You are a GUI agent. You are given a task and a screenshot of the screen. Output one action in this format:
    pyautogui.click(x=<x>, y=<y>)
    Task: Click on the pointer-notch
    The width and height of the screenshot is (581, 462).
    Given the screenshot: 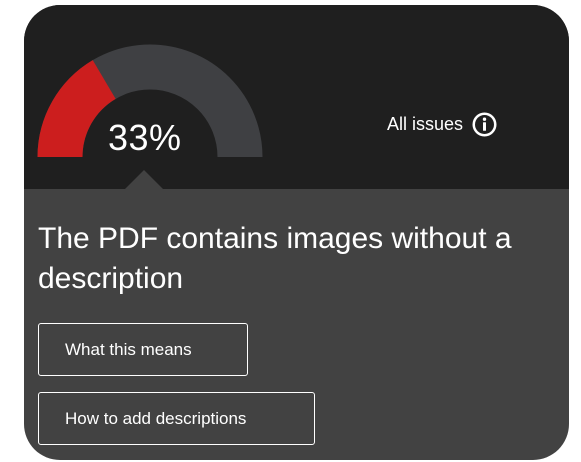 What is the action you would take?
    pyautogui.click(x=144, y=180)
    